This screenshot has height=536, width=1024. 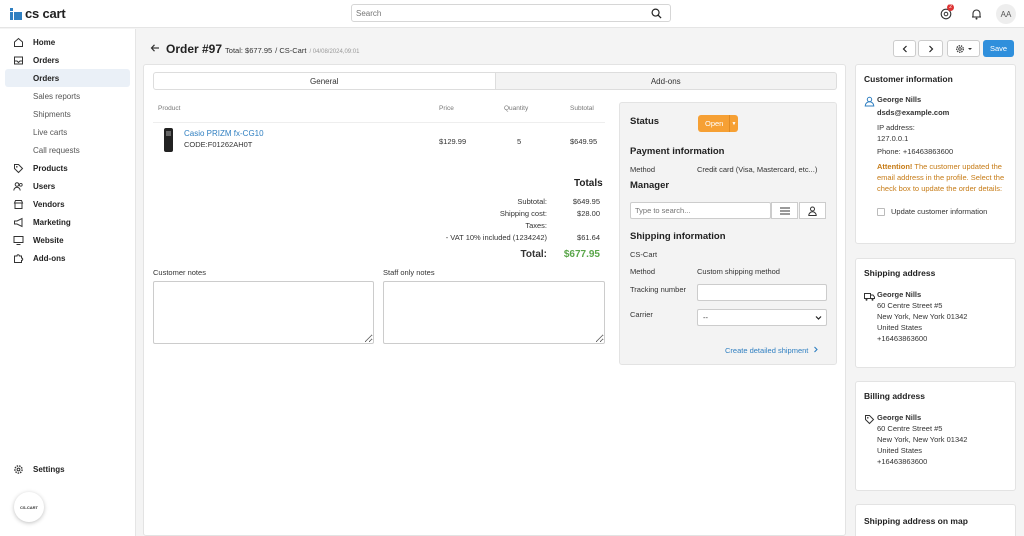 I want to click on back-arrow-icon, so click(x=155, y=48).